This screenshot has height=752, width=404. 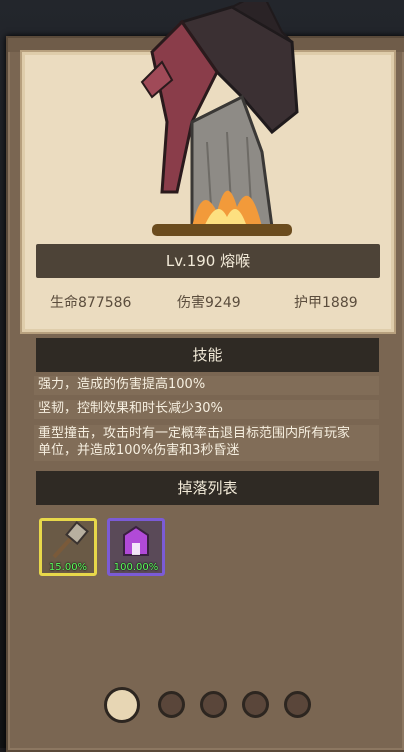 I want to click on skill-item: 单位，并造成100%伤害和3秒昏迷, so click(x=206, y=451).